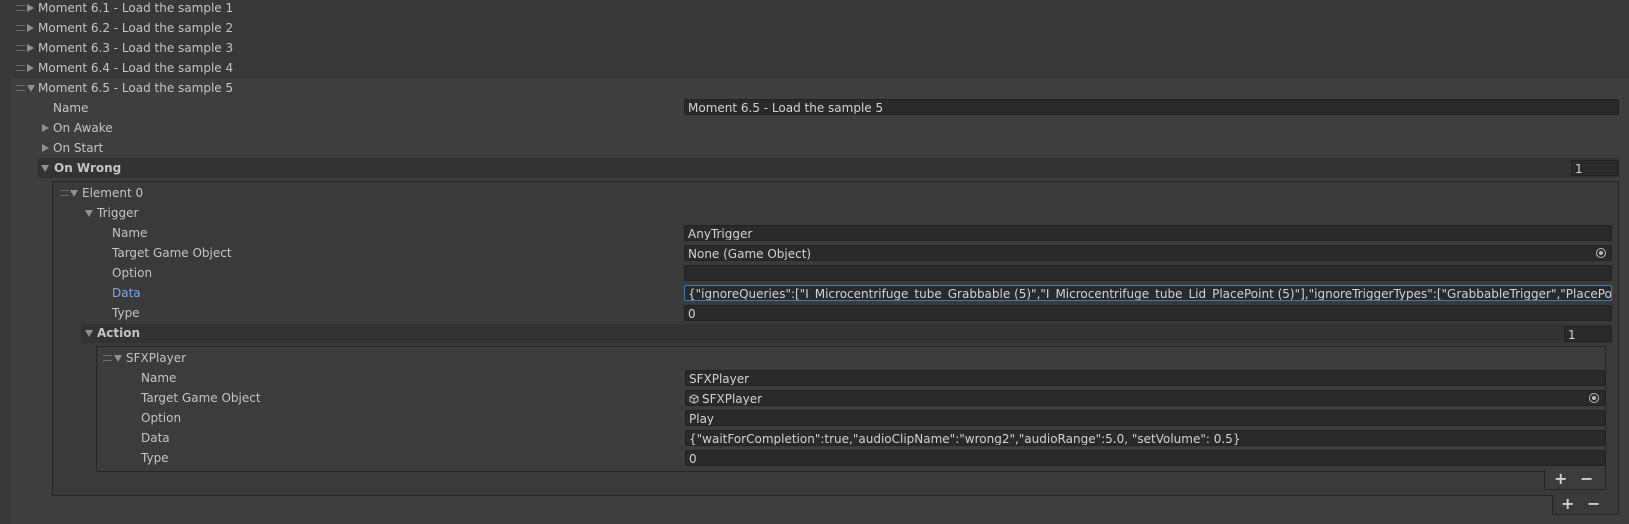 The image size is (1629, 524). What do you see at coordinates (132, 273) in the screenshot?
I see `trigger-option-label: Option` at bounding box center [132, 273].